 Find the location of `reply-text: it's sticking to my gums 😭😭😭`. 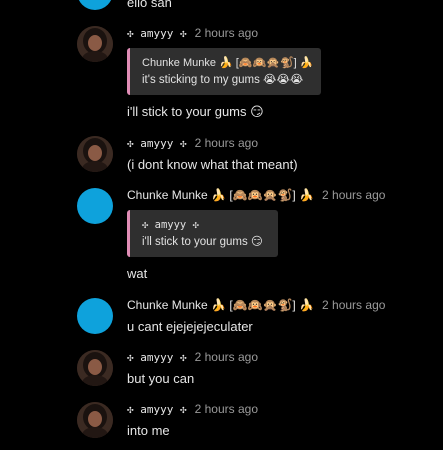

reply-text: it's sticking to my gums 😭😭😭 is located at coordinates (223, 80).